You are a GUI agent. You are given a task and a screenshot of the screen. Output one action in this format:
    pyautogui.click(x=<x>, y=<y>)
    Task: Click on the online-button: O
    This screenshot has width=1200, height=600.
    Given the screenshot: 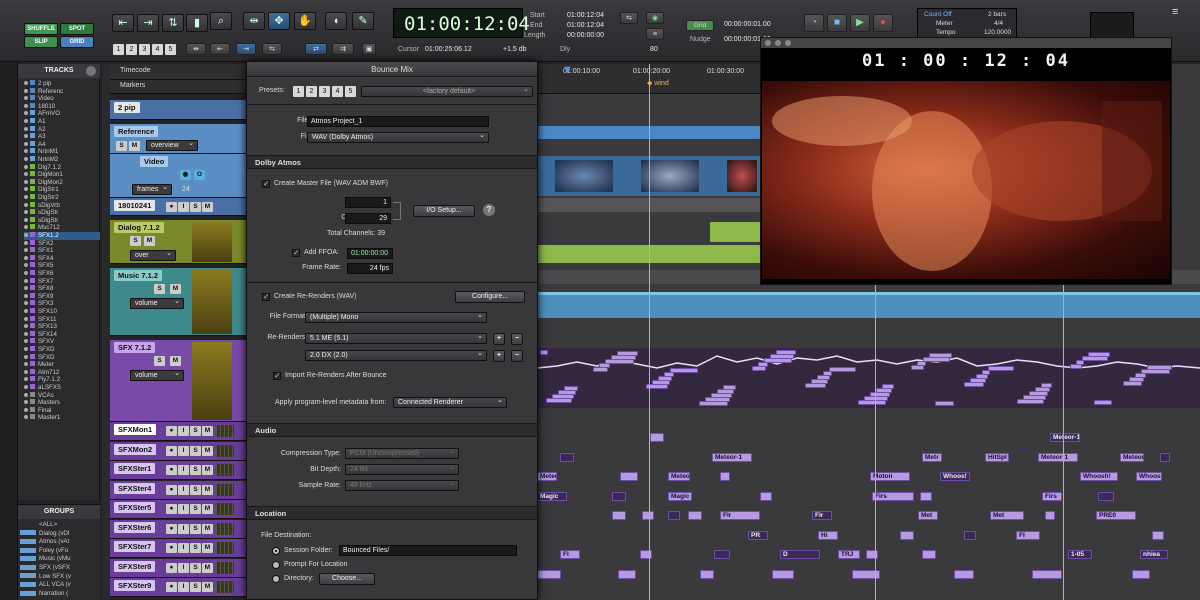 What is the action you would take?
    pyautogui.click(x=199, y=175)
    